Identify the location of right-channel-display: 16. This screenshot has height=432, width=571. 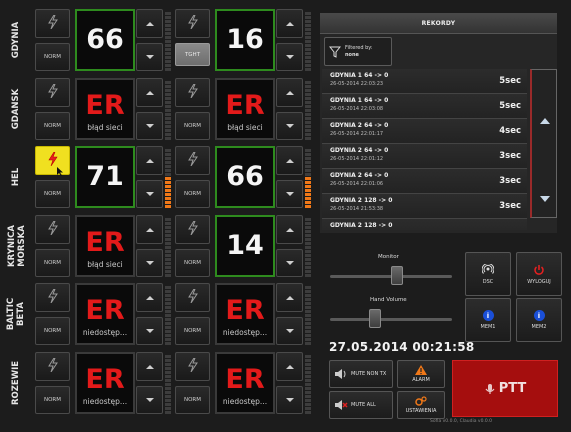
(245, 40).